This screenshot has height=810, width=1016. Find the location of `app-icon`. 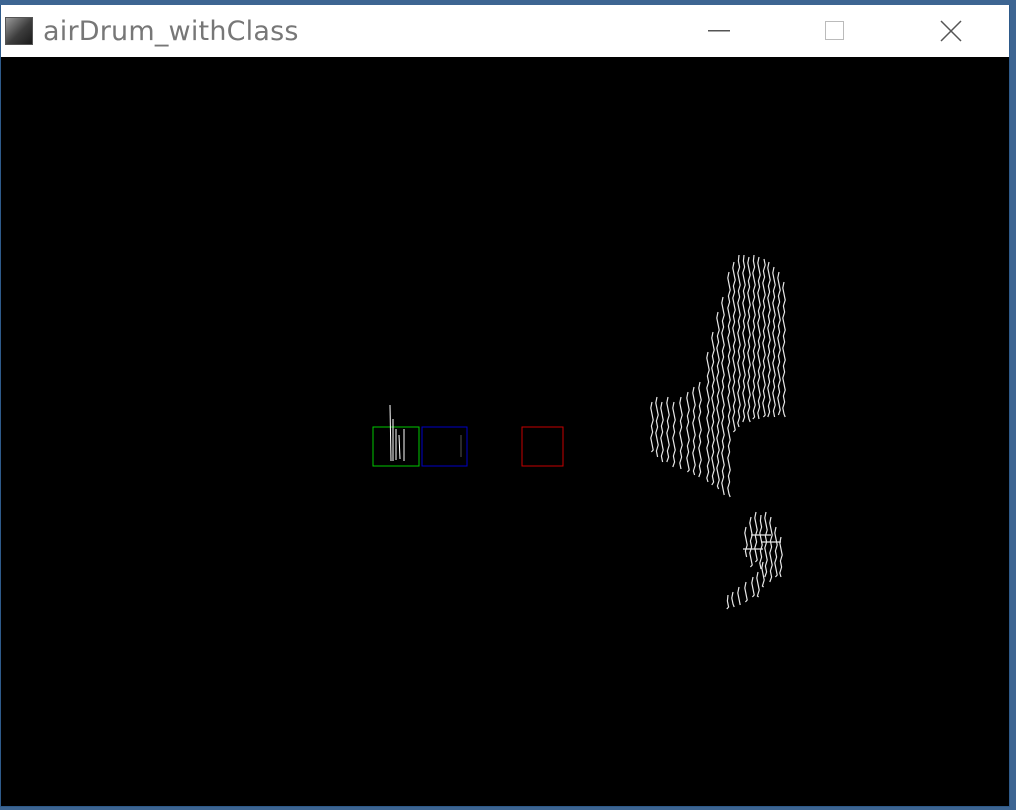

app-icon is located at coordinates (19, 31).